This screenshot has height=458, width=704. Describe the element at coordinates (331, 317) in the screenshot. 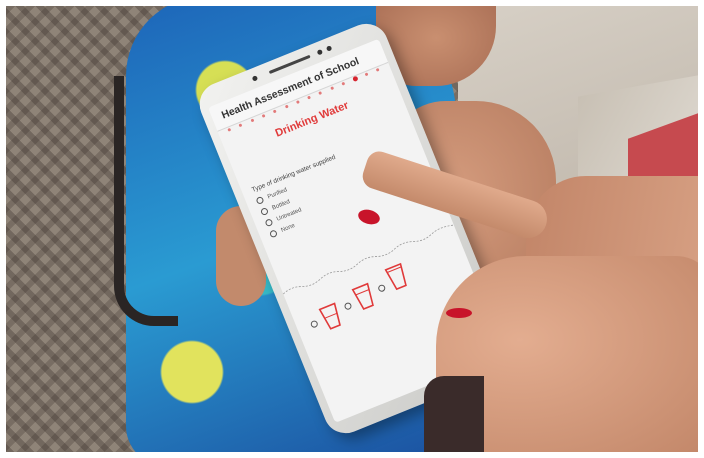

I see `glass-empty-icon` at that location.